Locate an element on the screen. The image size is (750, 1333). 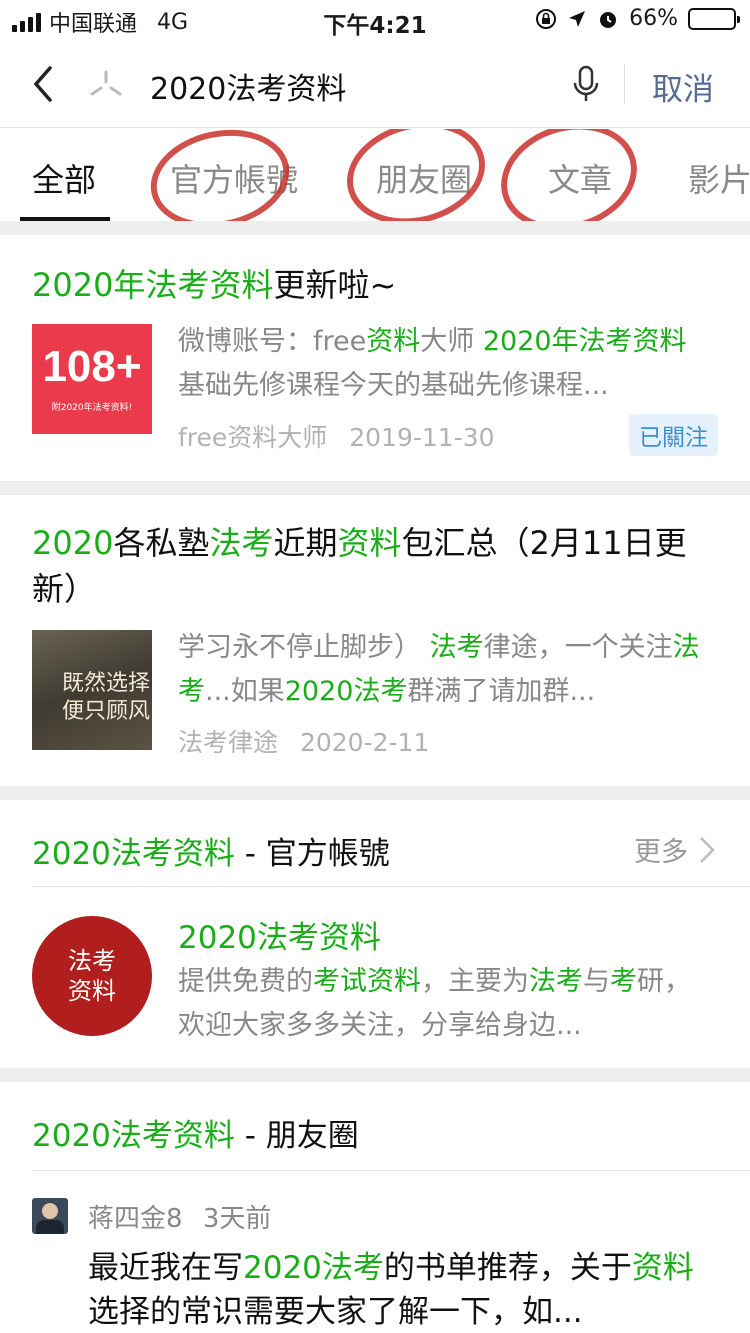
text-run: ...如果 is located at coordinates (245, 691).